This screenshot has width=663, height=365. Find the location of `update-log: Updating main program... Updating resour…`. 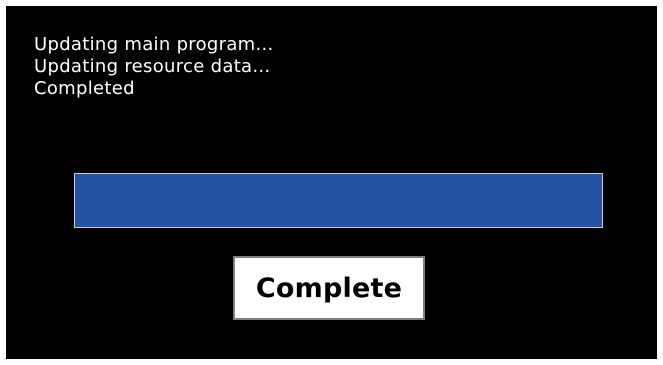

update-log: Updating main program... Updating resour… is located at coordinates (154, 67).